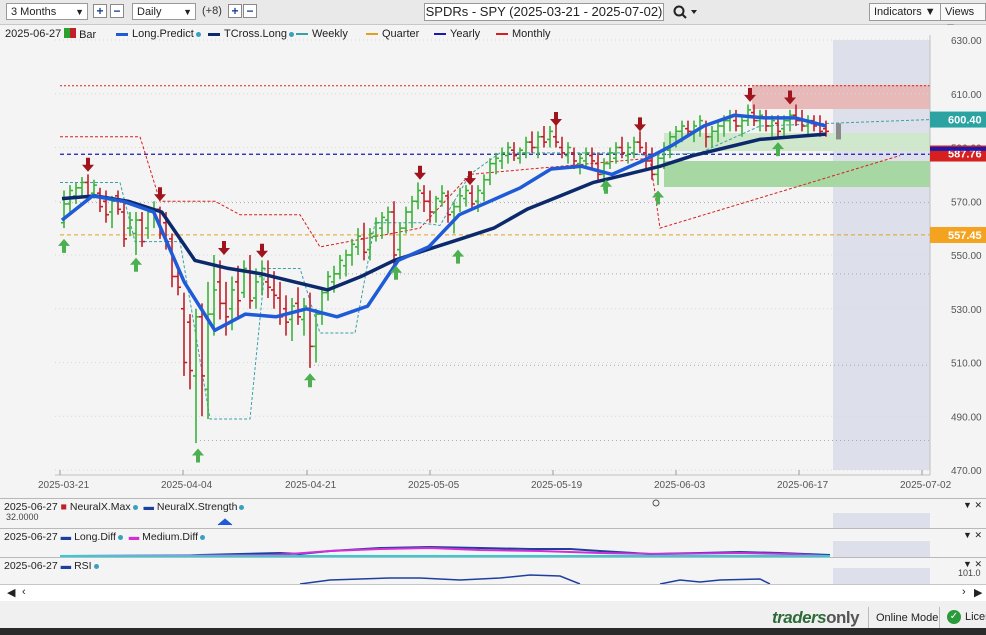 This screenshot has height=635, width=986. I want to click on legend-yearly: Yearly, so click(457, 34).